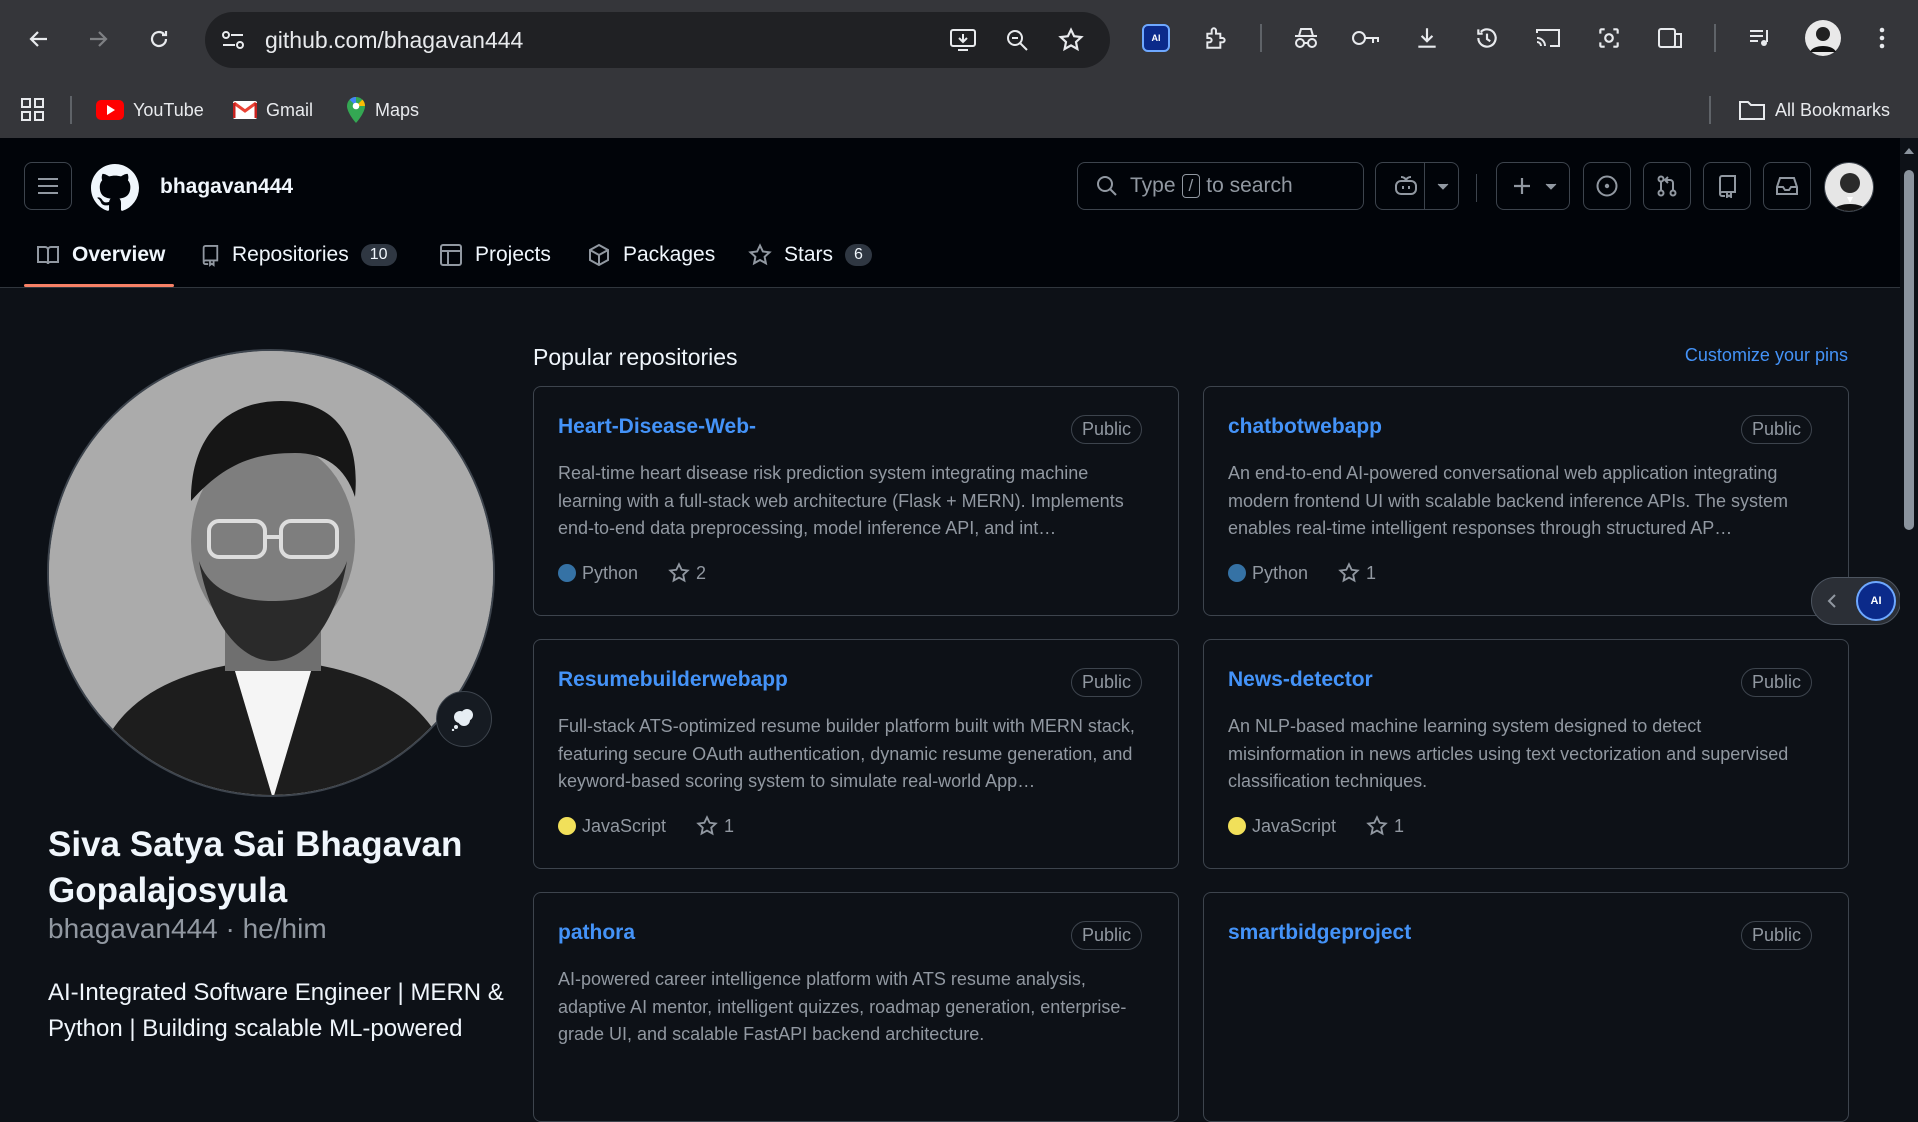  Describe the element at coordinates (1300, 680) in the screenshot. I see `repo-name-link: News-detector` at that location.